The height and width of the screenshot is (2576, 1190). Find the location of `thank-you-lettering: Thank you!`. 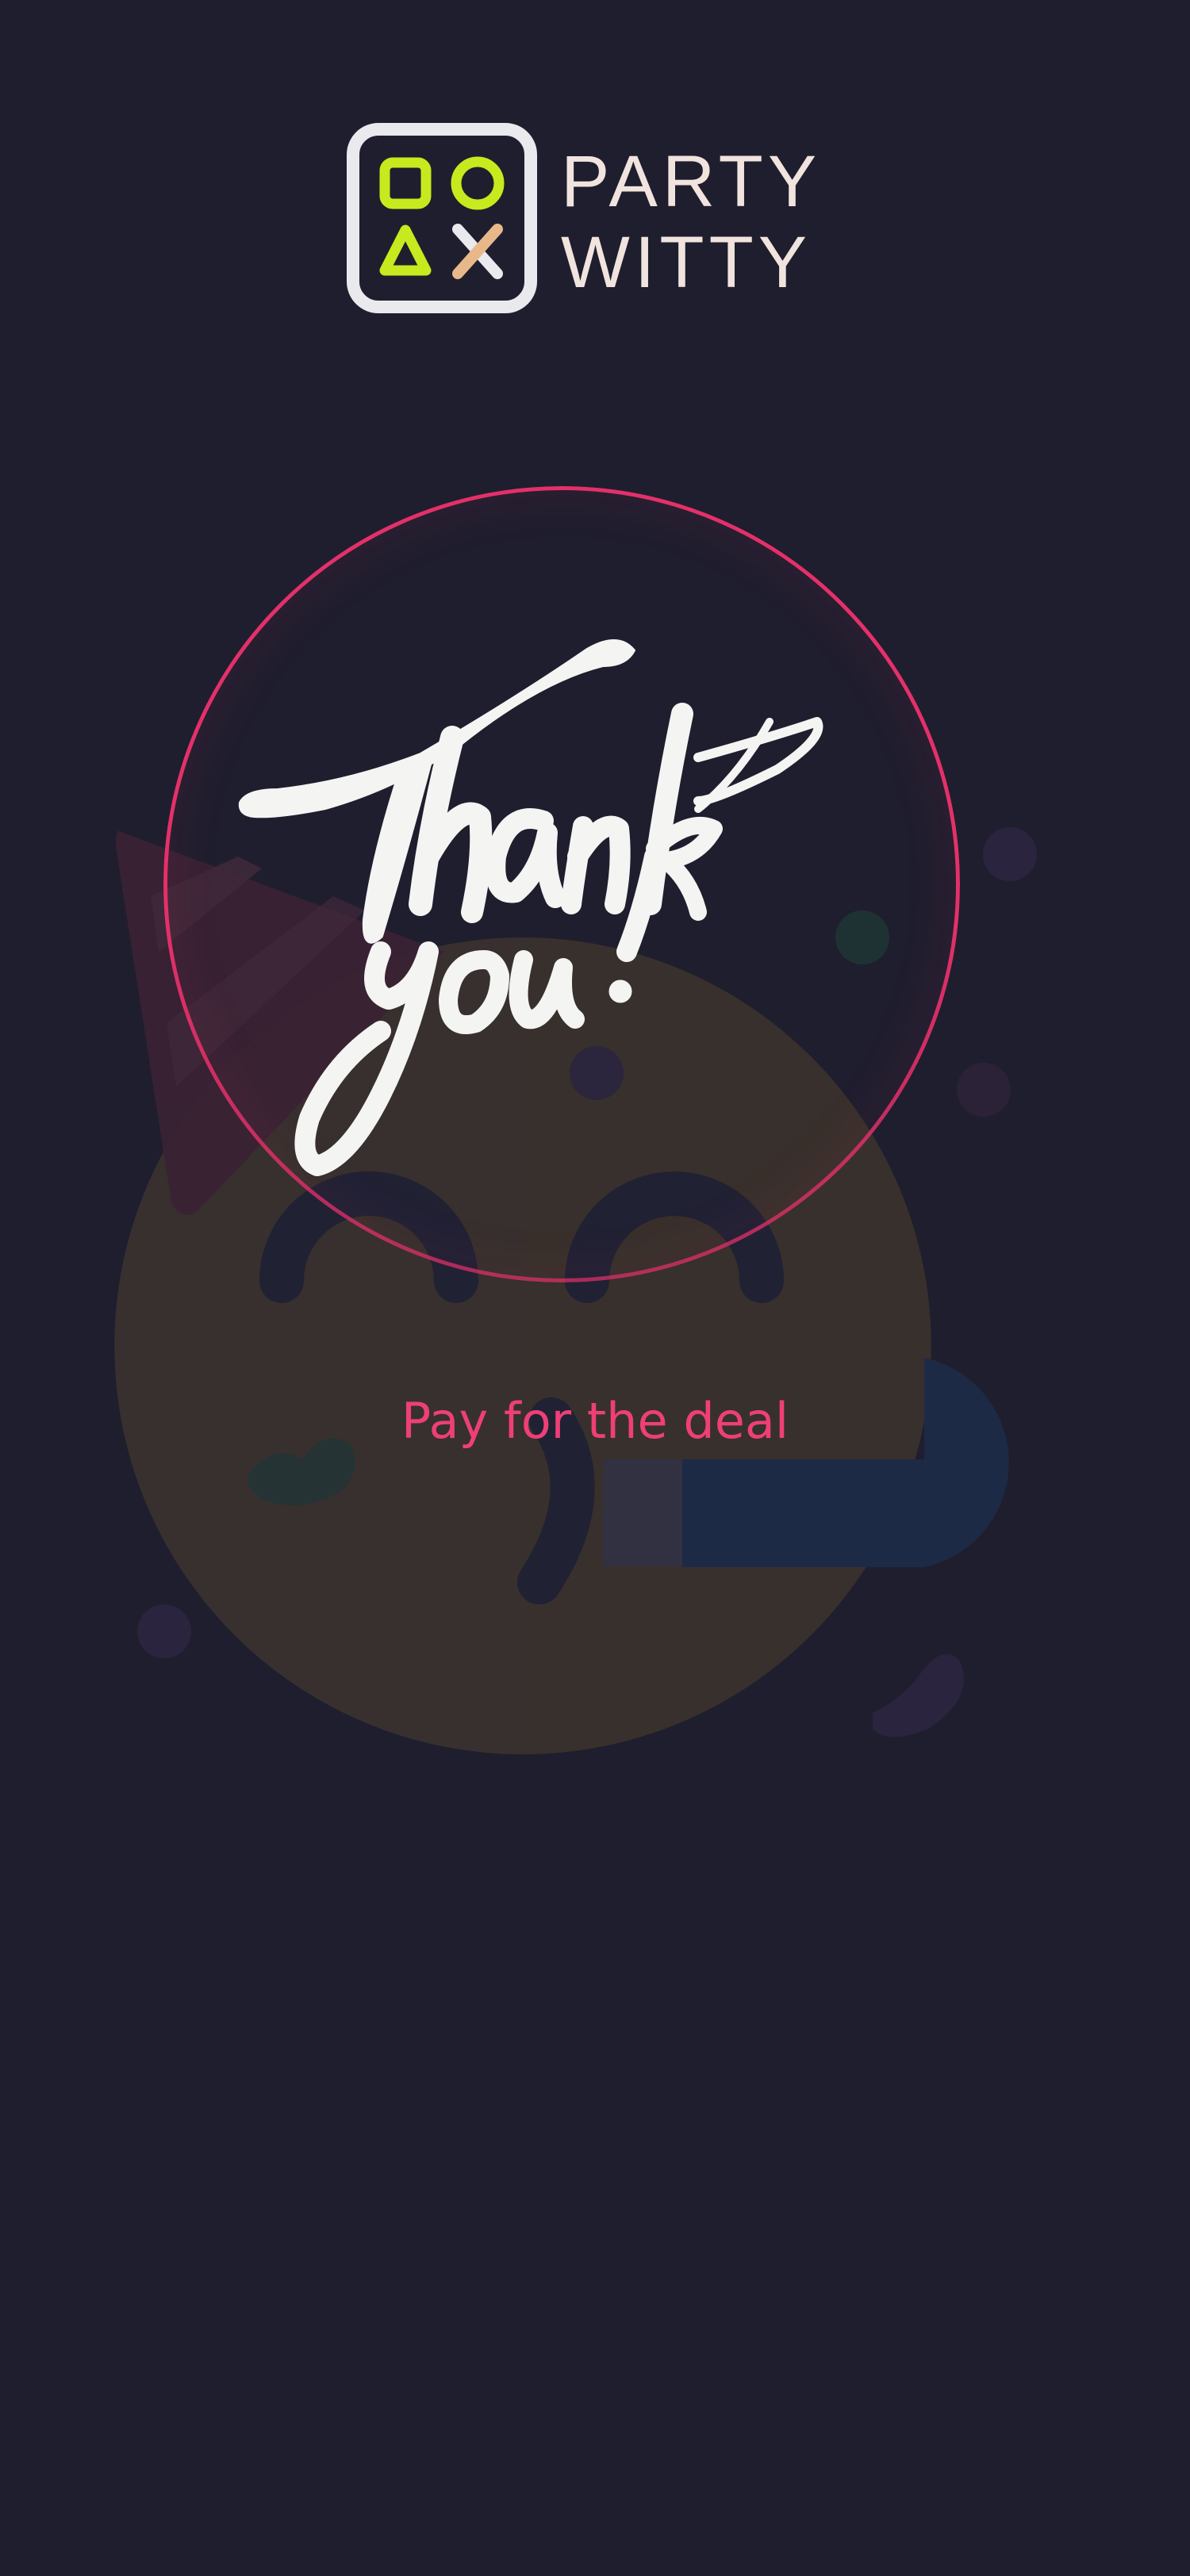

thank-you-lettering: Thank you! is located at coordinates (563, 905).